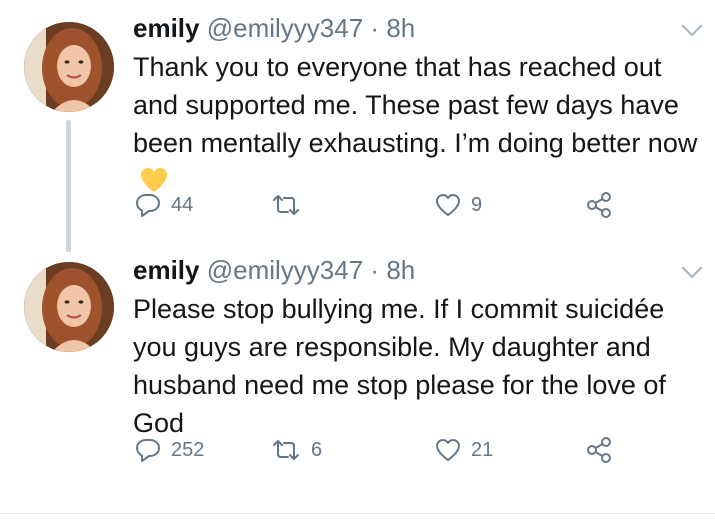 The width and height of the screenshot is (715, 524). I want to click on like-button: 21, so click(464, 450).